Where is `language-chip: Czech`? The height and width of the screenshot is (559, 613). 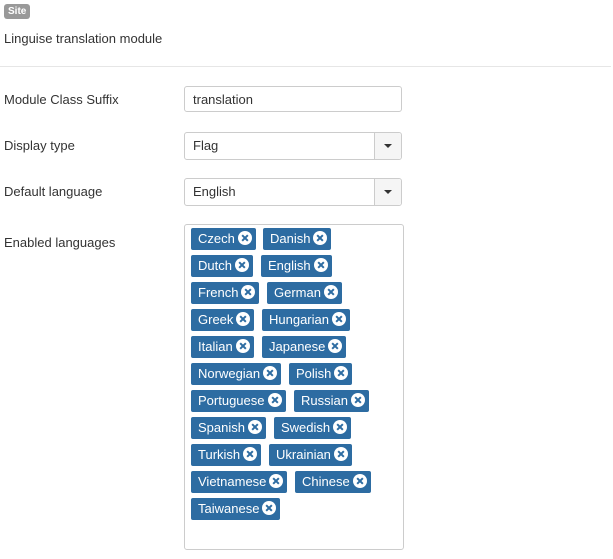
language-chip: Czech is located at coordinates (223, 239).